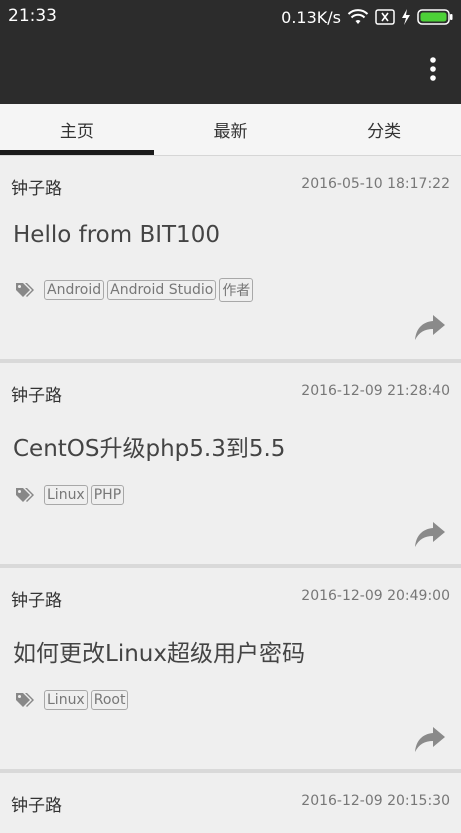  What do you see at coordinates (236, 290) in the screenshot?
I see `tag-chip: 作者` at bounding box center [236, 290].